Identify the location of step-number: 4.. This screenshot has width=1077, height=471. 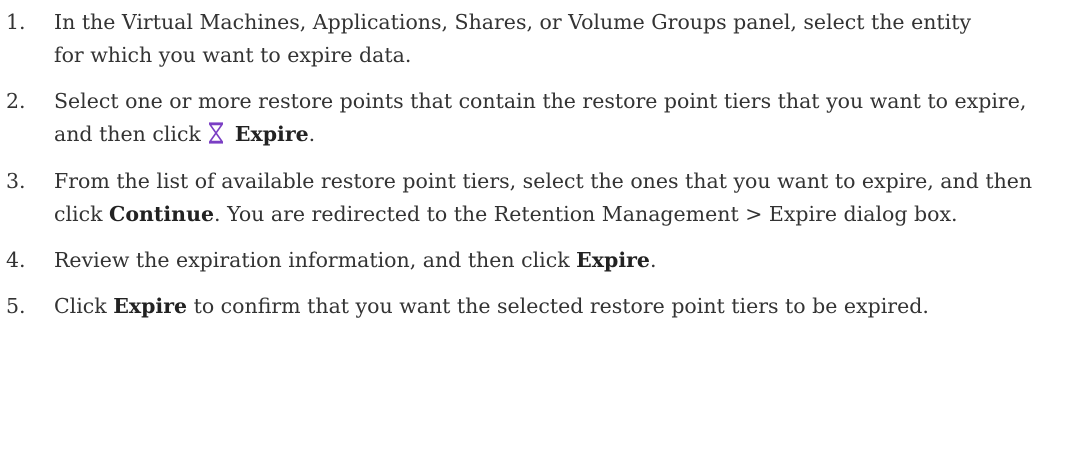
(16, 260).